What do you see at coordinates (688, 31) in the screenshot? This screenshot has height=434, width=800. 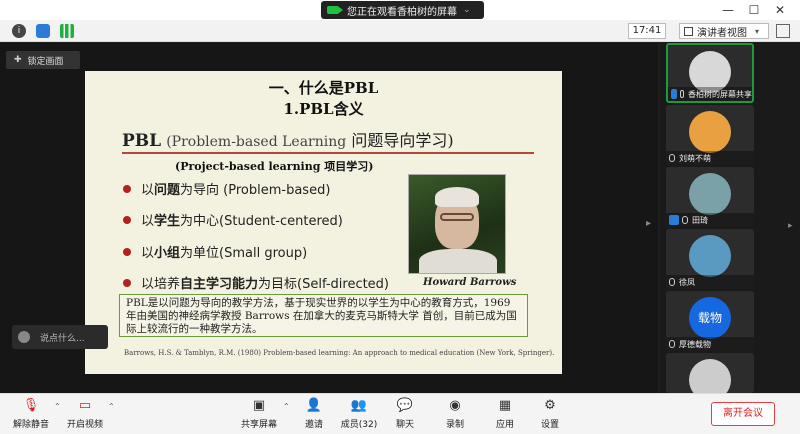 I see `layout-icon` at bounding box center [688, 31].